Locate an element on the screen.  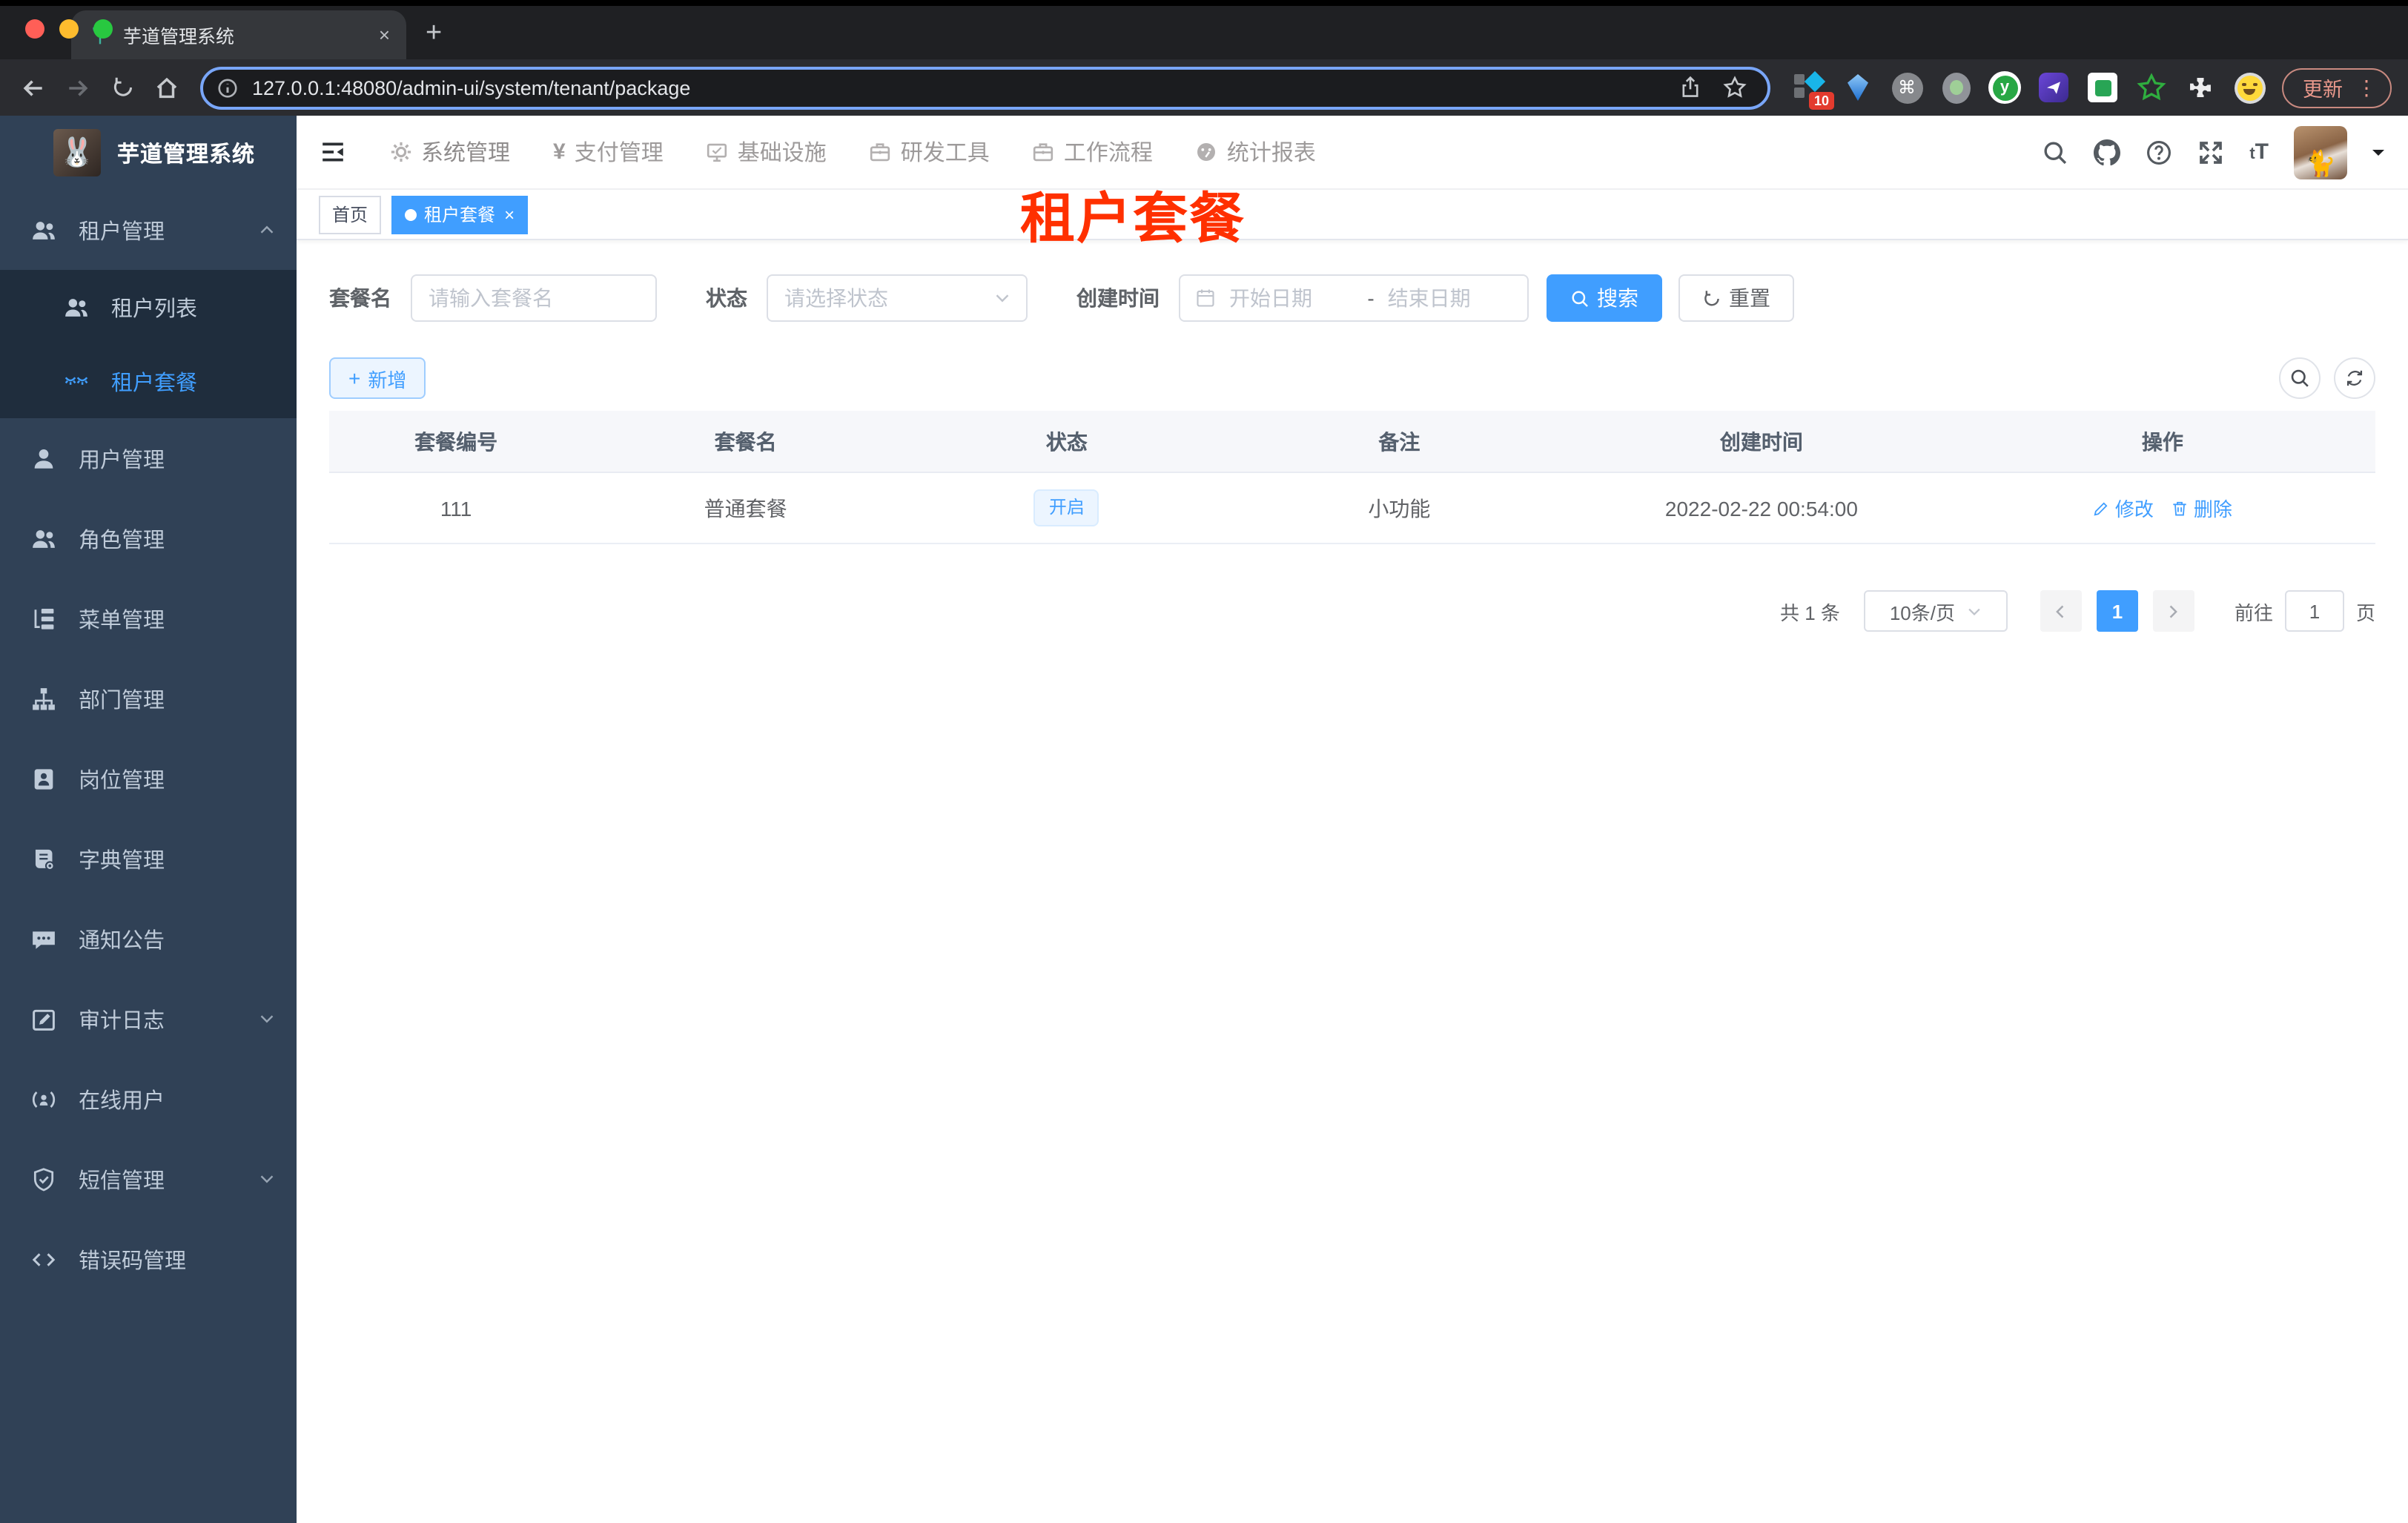
goto-page-input is located at coordinates (2314, 611).